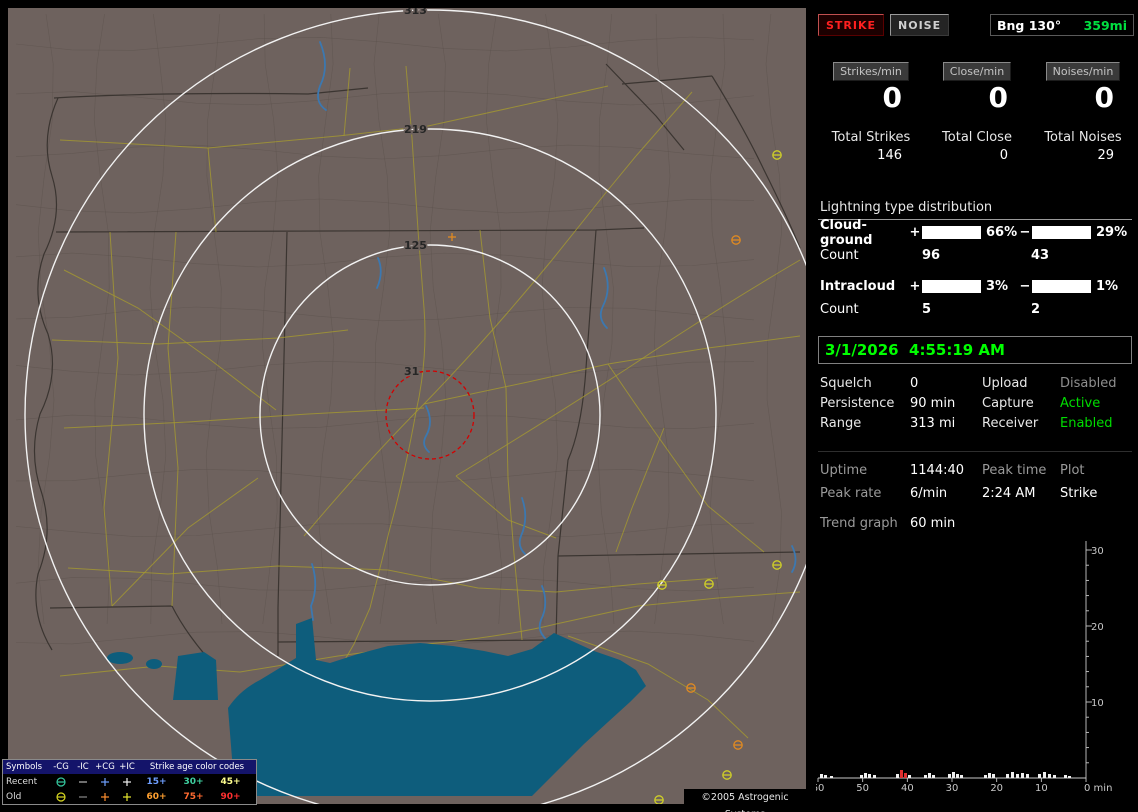  Describe the element at coordinates (914, 383) in the screenshot. I see `squelch-value: 0` at that location.